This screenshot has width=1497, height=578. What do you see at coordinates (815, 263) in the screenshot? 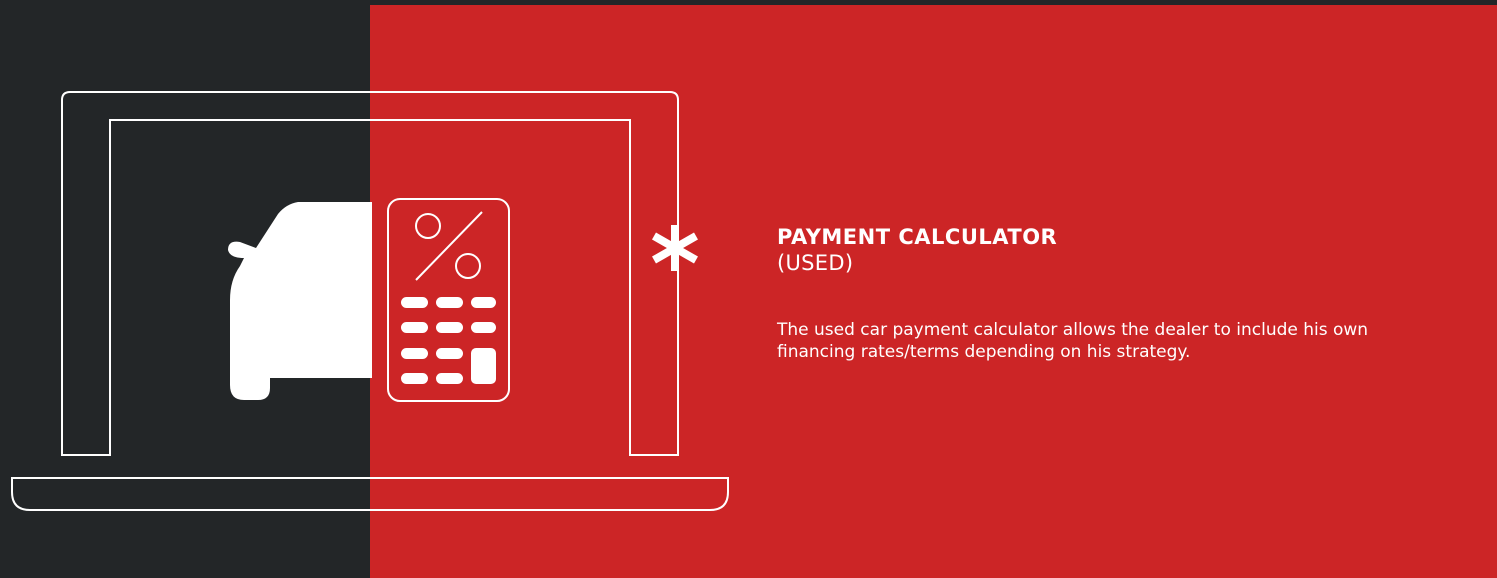
I see `feature-subtitle: (USED)` at bounding box center [815, 263].